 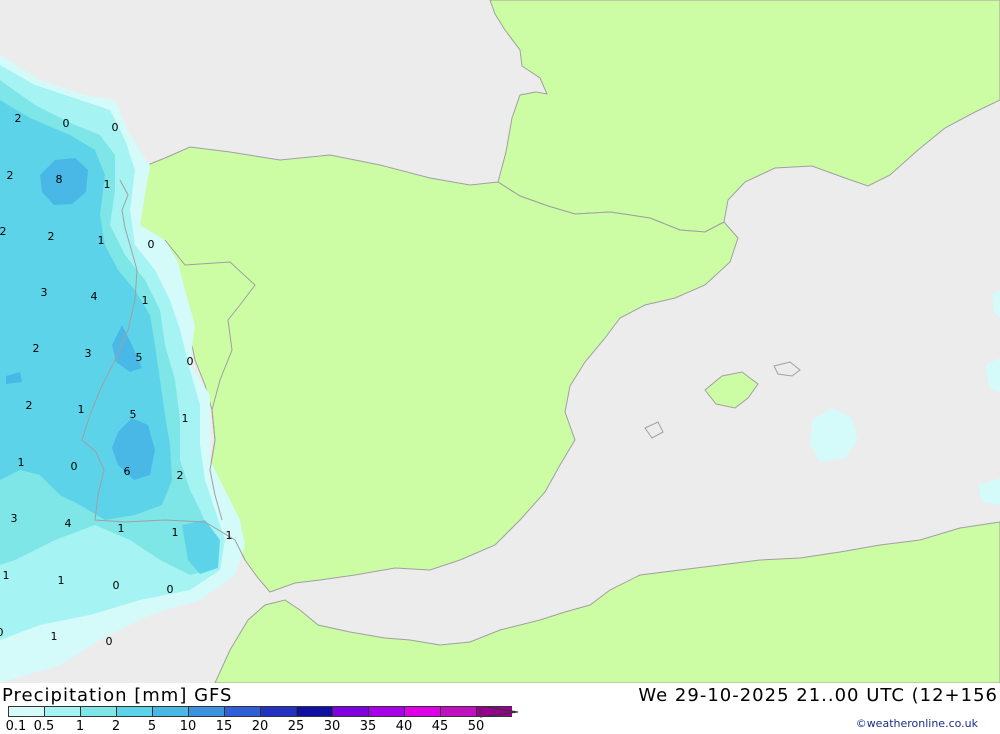 What do you see at coordinates (296, 726) in the screenshot?
I see `scale-label: 25` at bounding box center [296, 726].